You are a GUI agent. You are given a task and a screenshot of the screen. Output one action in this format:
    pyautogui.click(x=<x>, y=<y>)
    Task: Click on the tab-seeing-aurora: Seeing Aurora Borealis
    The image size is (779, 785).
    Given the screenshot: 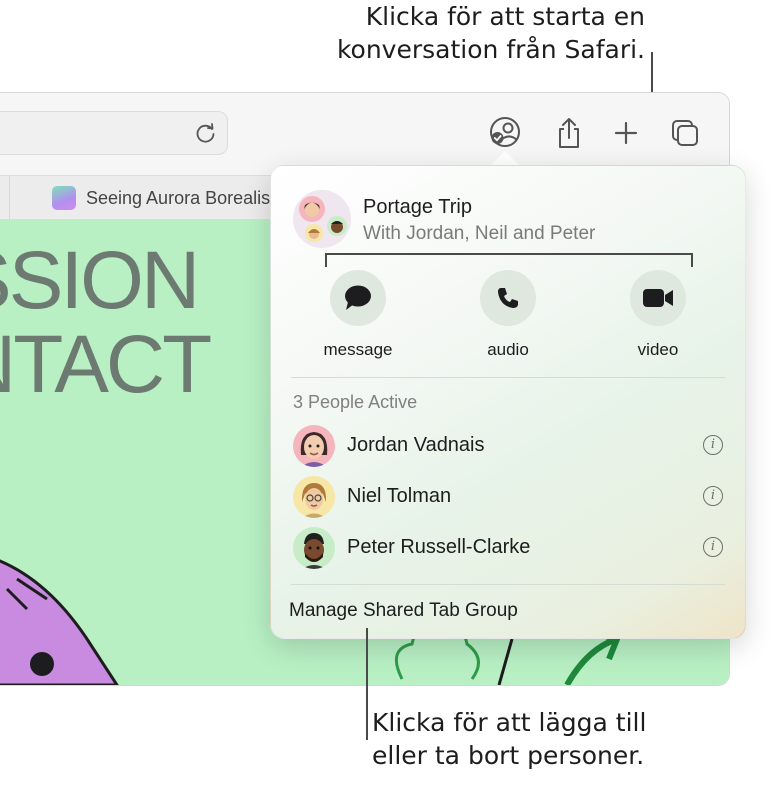 What is the action you would take?
    pyautogui.click(x=159, y=198)
    